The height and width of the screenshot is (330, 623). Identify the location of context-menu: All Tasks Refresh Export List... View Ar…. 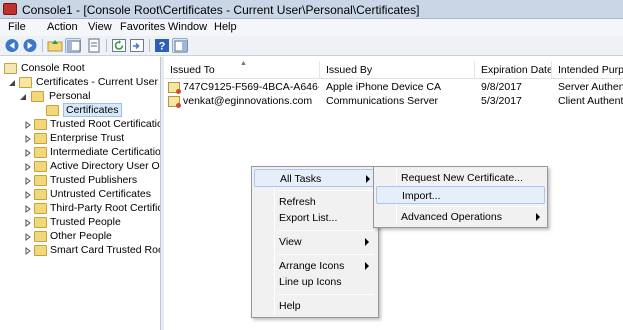
(315, 242).